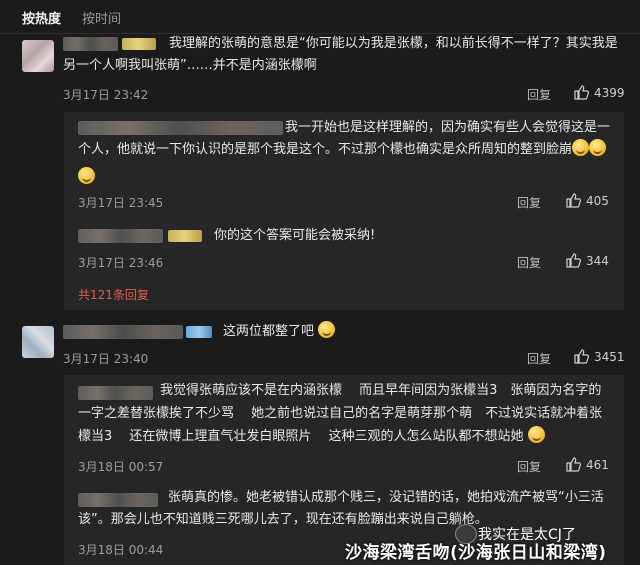 The width and height of the screenshot is (640, 565). What do you see at coordinates (597, 261) in the screenshot?
I see `like-count: 344` at bounding box center [597, 261].